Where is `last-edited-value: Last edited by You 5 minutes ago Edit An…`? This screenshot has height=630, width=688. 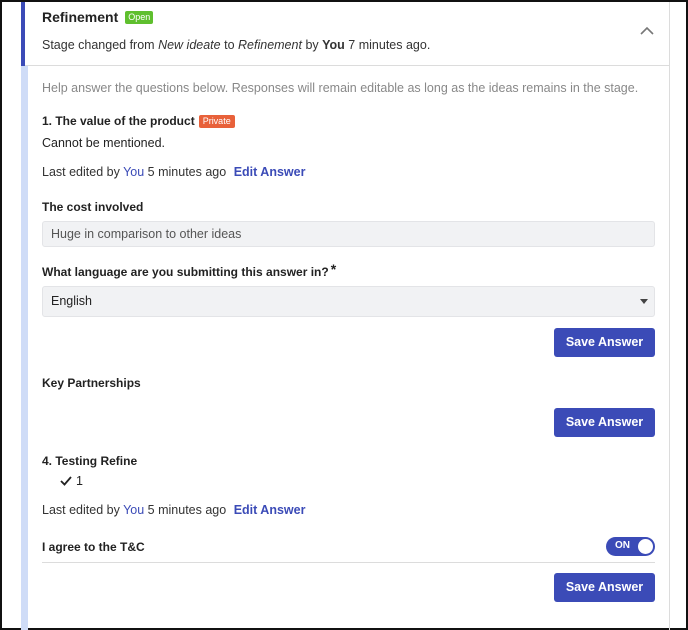 last-edited-value: Last edited by You 5 minutes ago Edit An… is located at coordinates (173, 172).